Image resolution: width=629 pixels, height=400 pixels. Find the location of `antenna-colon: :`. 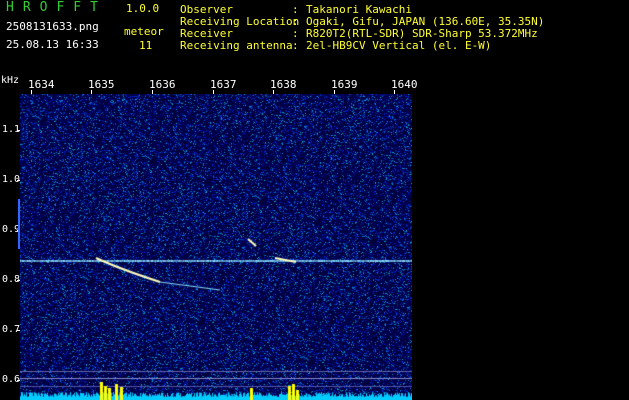

antenna-colon: : is located at coordinates (295, 45).